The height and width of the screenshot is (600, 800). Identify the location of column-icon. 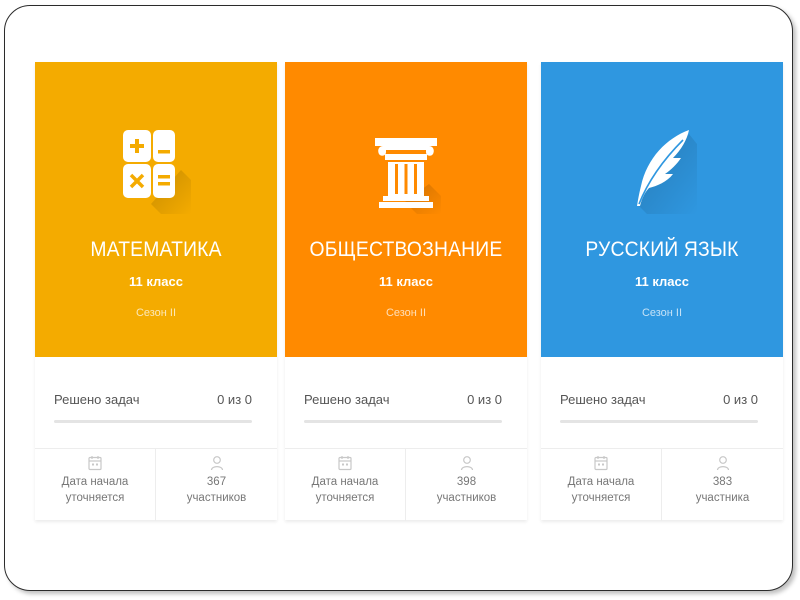
(406, 169).